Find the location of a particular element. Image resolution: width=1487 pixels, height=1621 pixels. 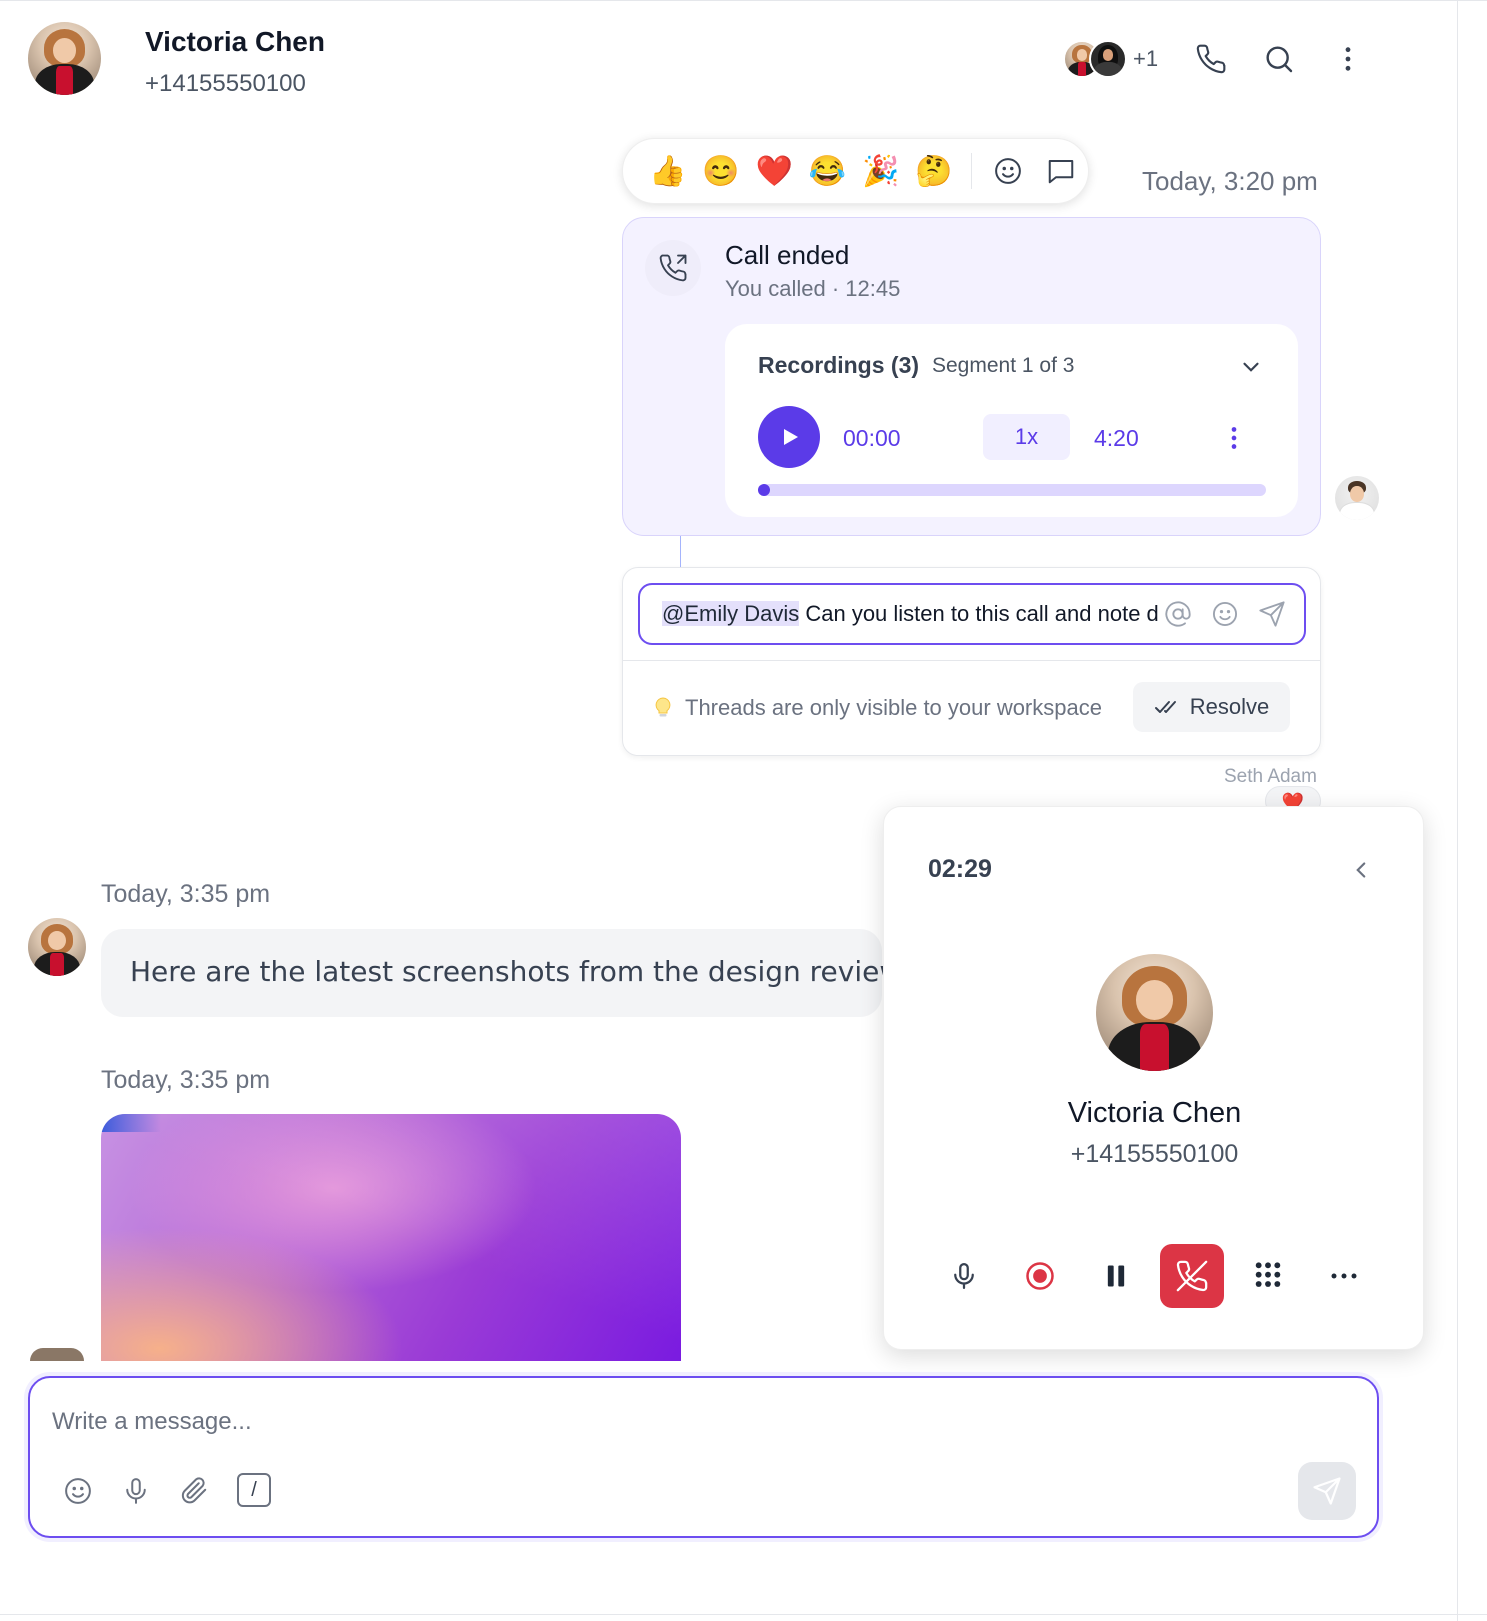

search-icon is located at coordinates (1279, 59).